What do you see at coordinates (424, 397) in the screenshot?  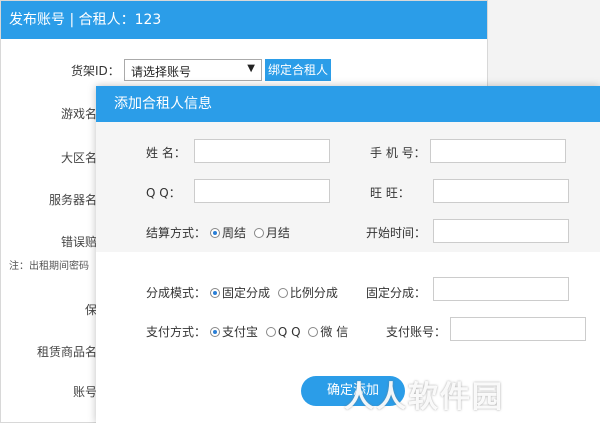 I see `watermark: 人人软件园` at bounding box center [424, 397].